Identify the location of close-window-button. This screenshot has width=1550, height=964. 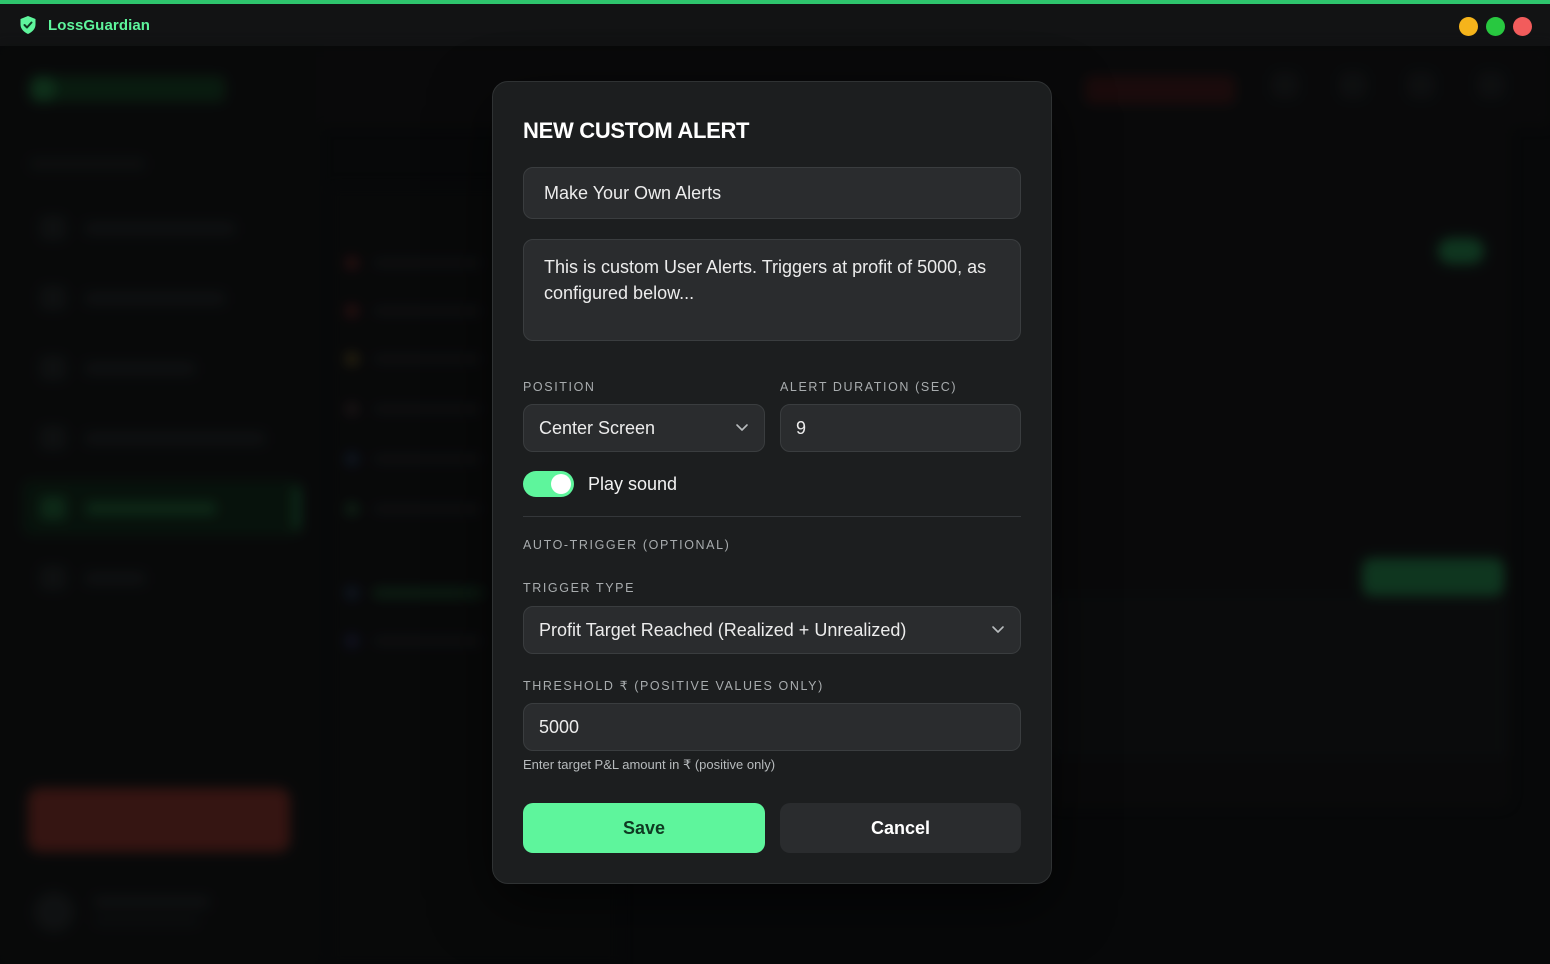
(1522, 26).